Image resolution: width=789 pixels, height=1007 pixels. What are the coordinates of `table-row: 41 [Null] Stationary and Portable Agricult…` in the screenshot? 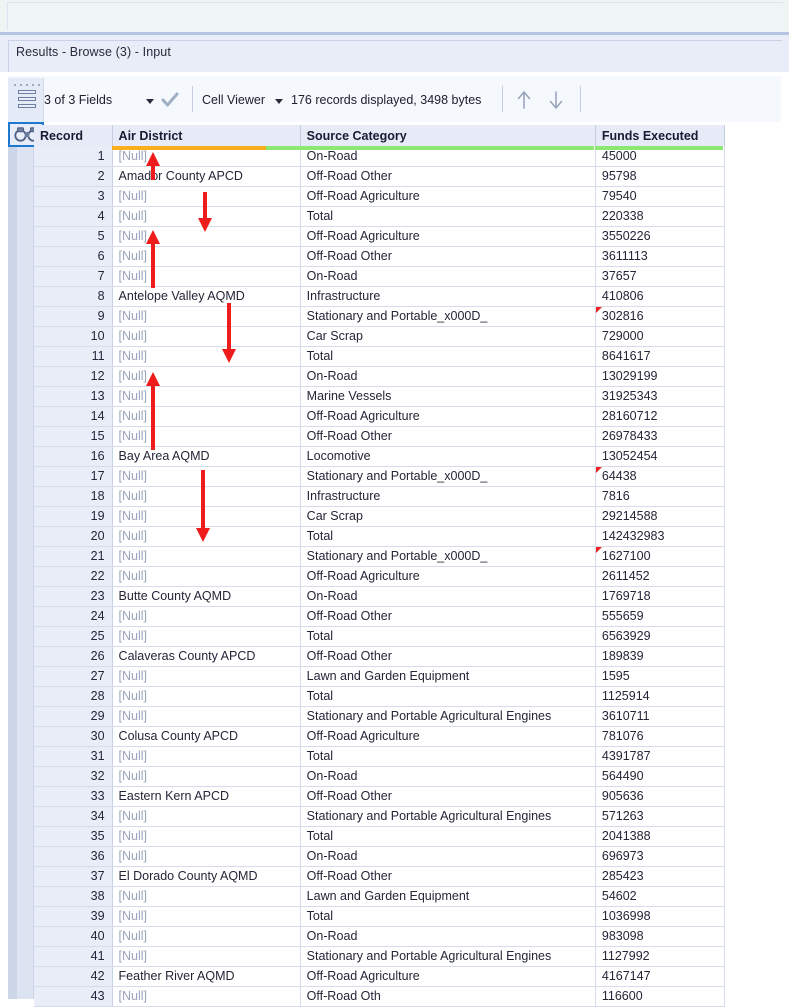 It's located at (380, 956).